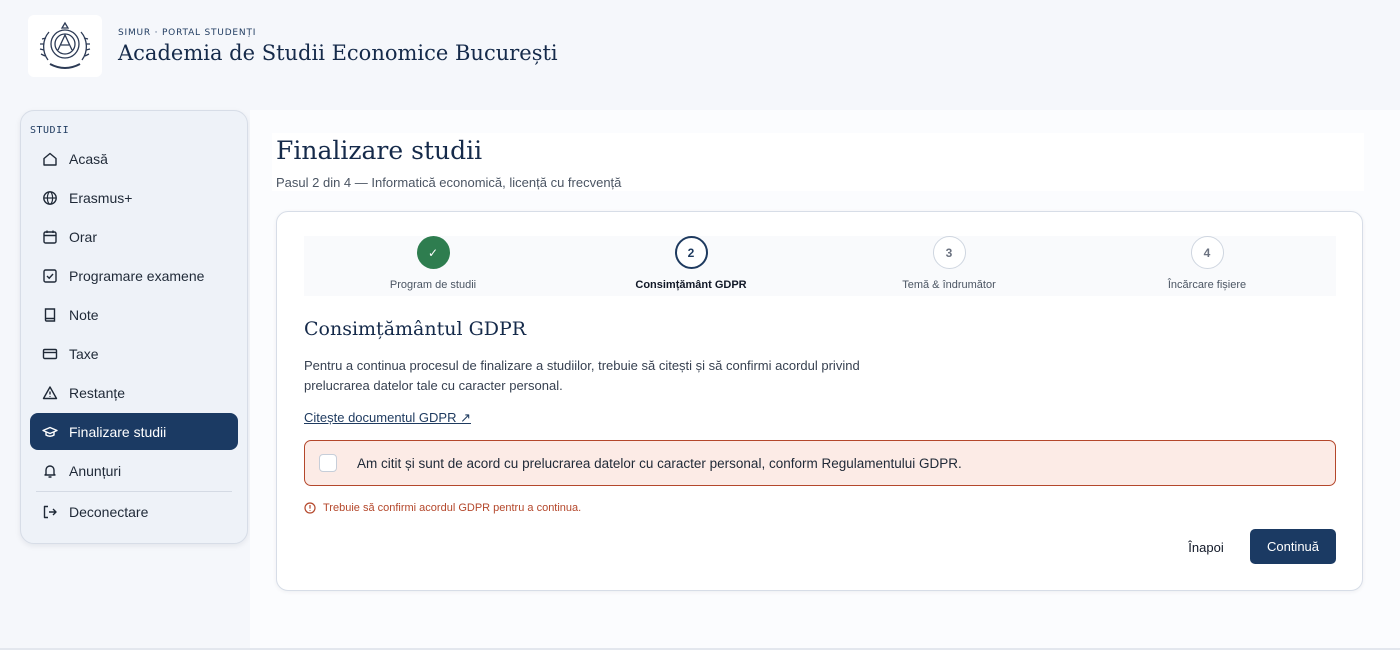 The image size is (1400, 650). Describe the element at coordinates (379, 150) in the screenshot. I see `page-title: Finalizare studii` at that location.